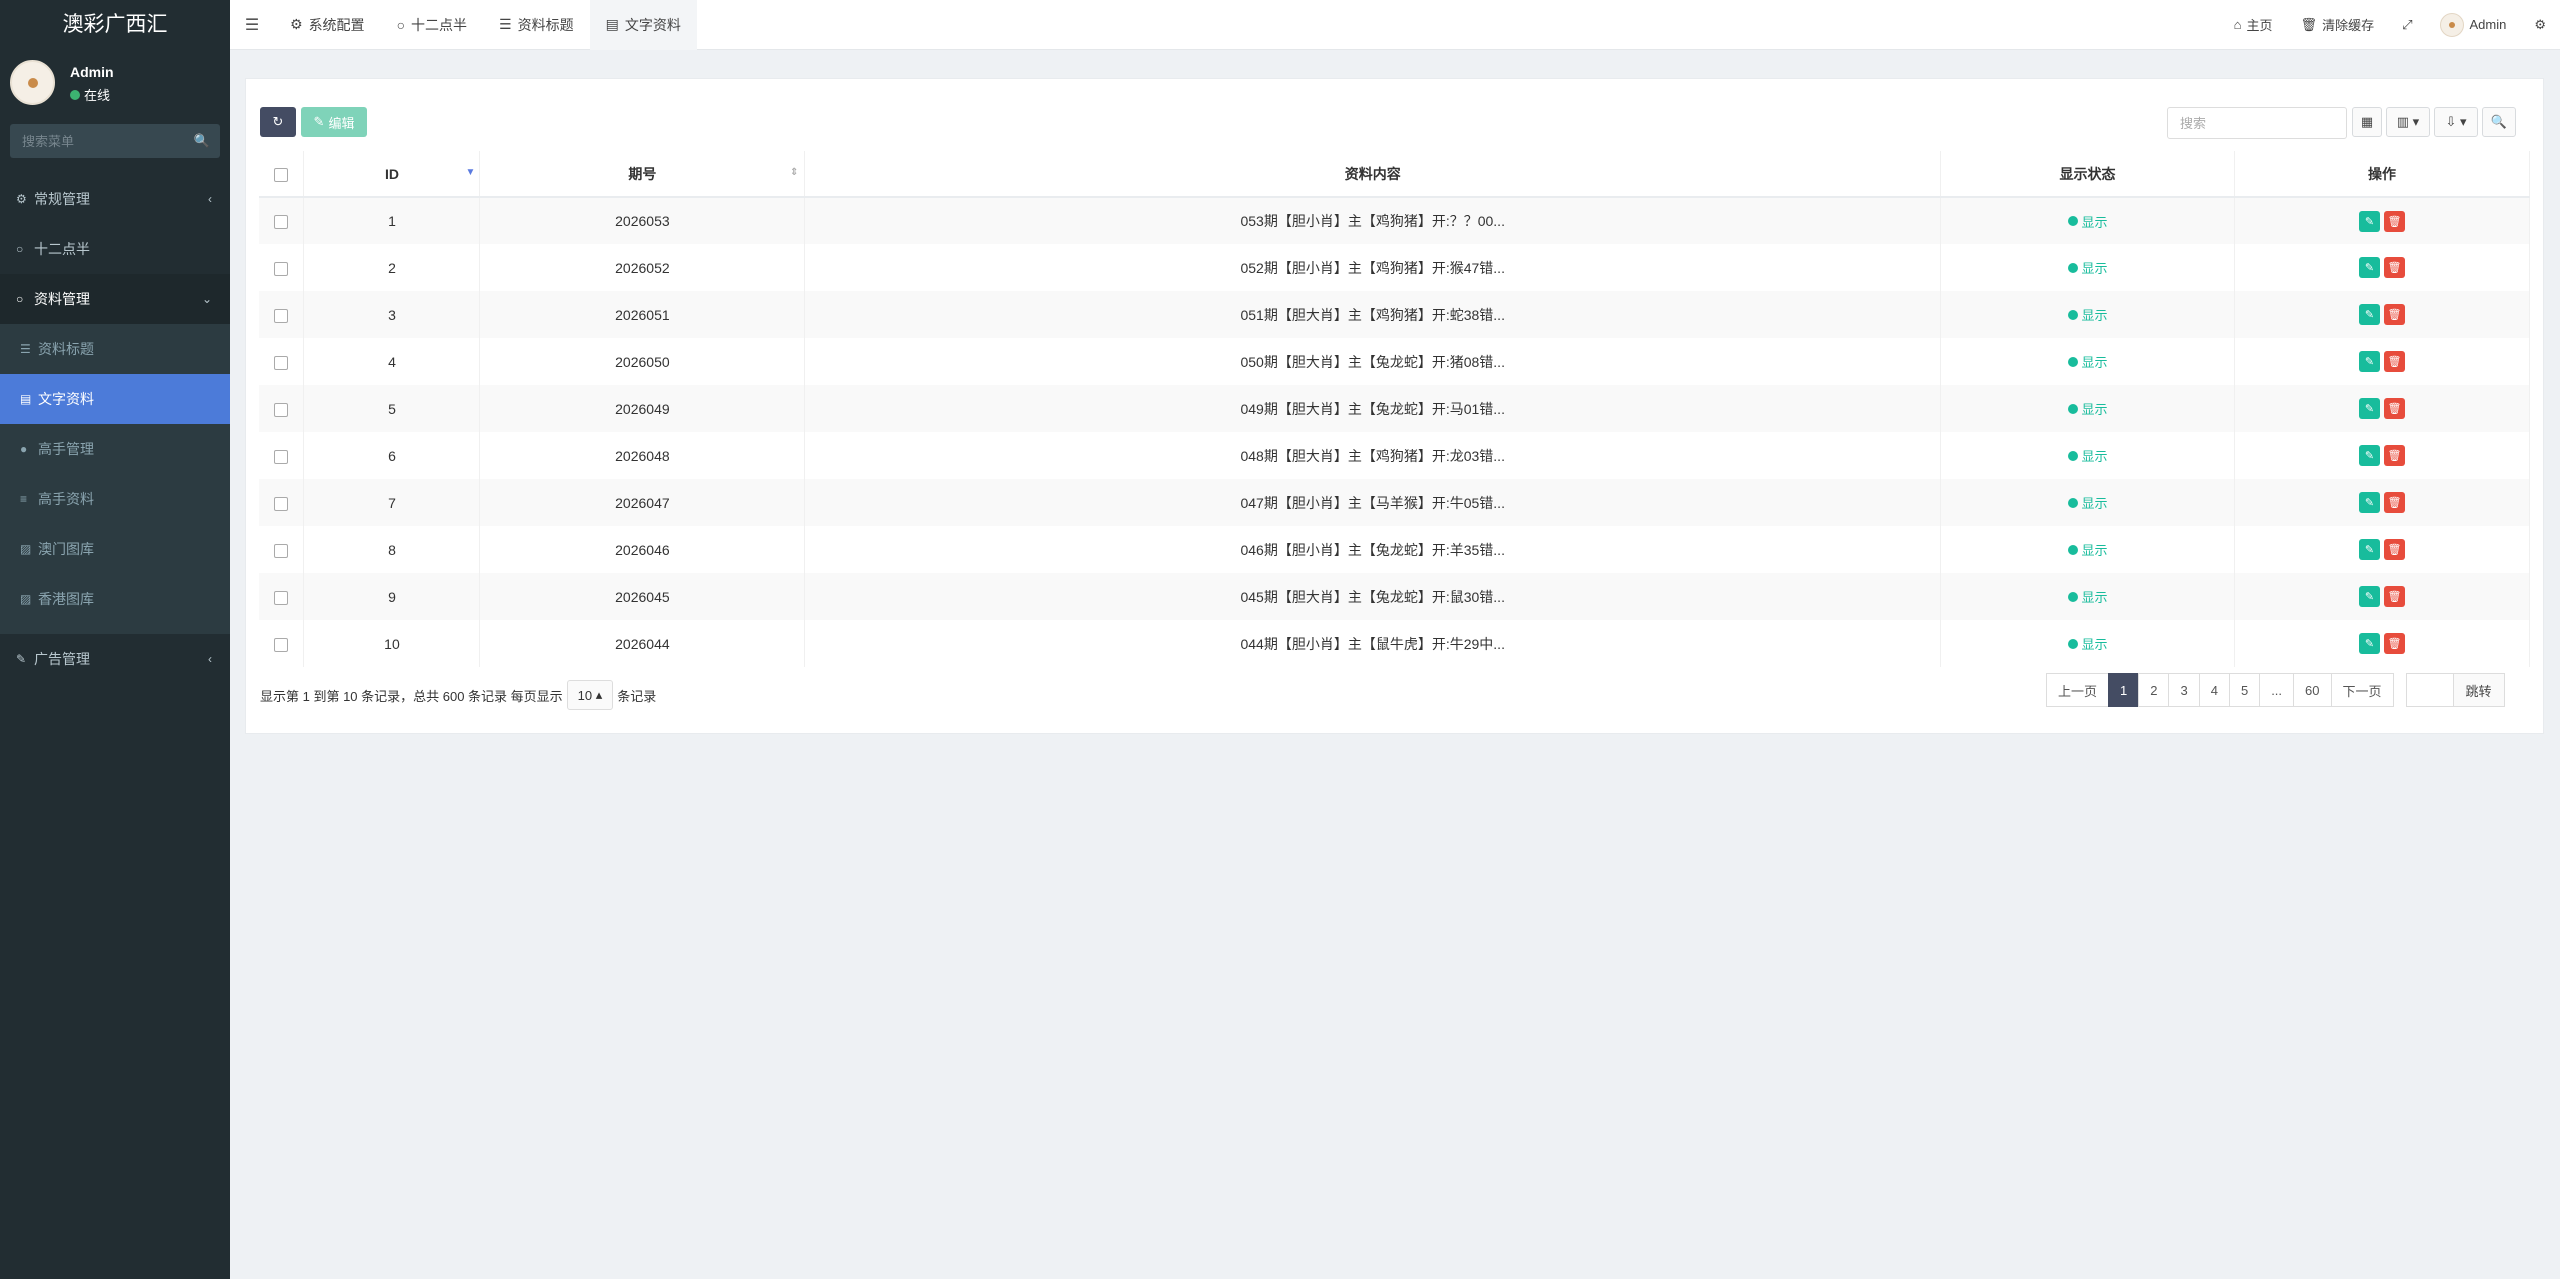  Describe the element at coordinates (327, 25) in the screenshot. I see `tab-system-config: ⚙ 系统配置` at that location.